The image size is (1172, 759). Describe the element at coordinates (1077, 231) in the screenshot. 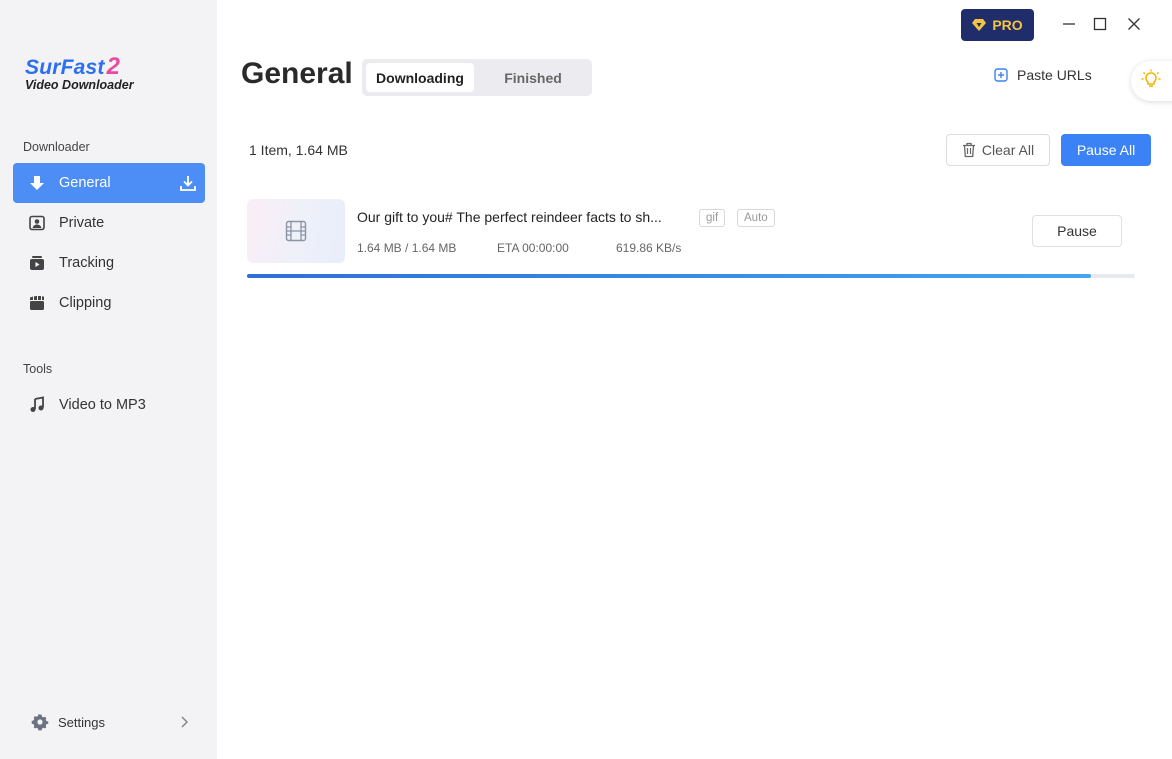

I see `pause-button: Pause` at that location.